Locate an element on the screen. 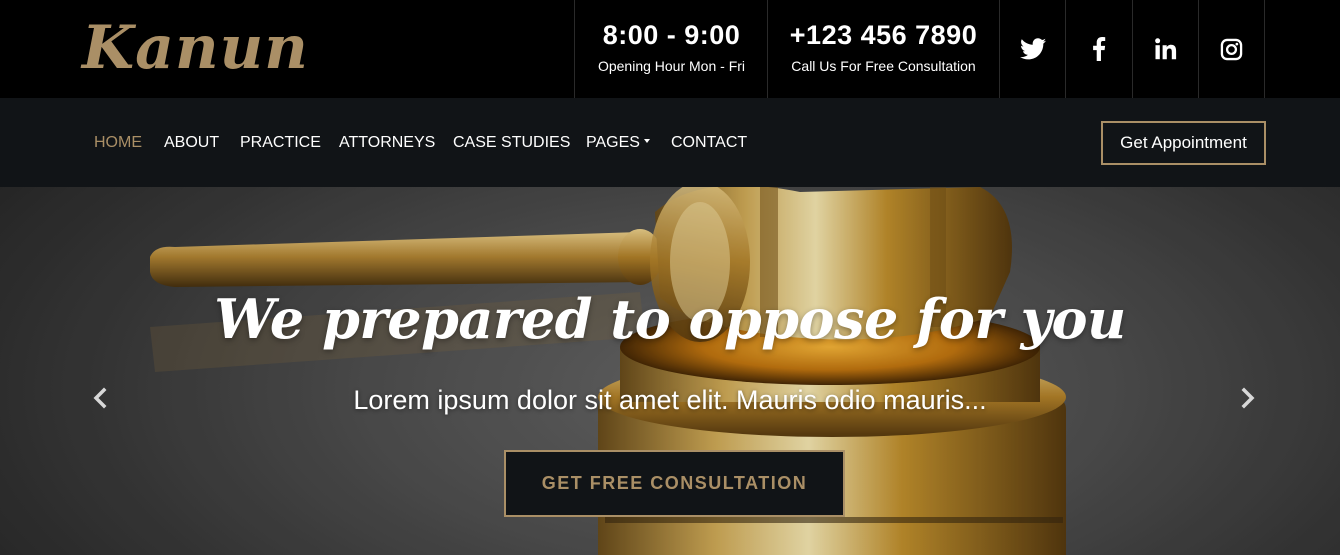  nav-item-contact: CONTACT is located at coordinates (709, 143).